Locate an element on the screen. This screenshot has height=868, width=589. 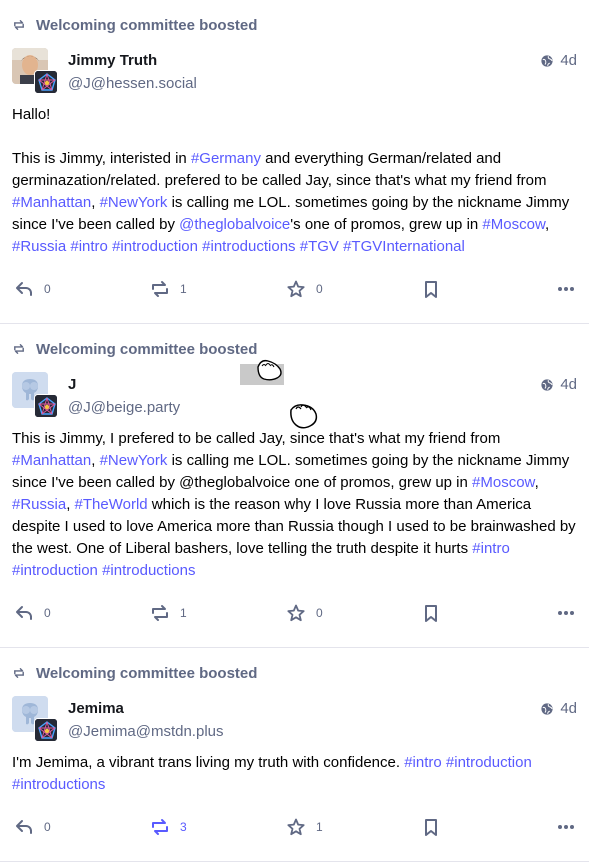
status-text: 's one of promos, grew up in is located at coordinates (386, 224).